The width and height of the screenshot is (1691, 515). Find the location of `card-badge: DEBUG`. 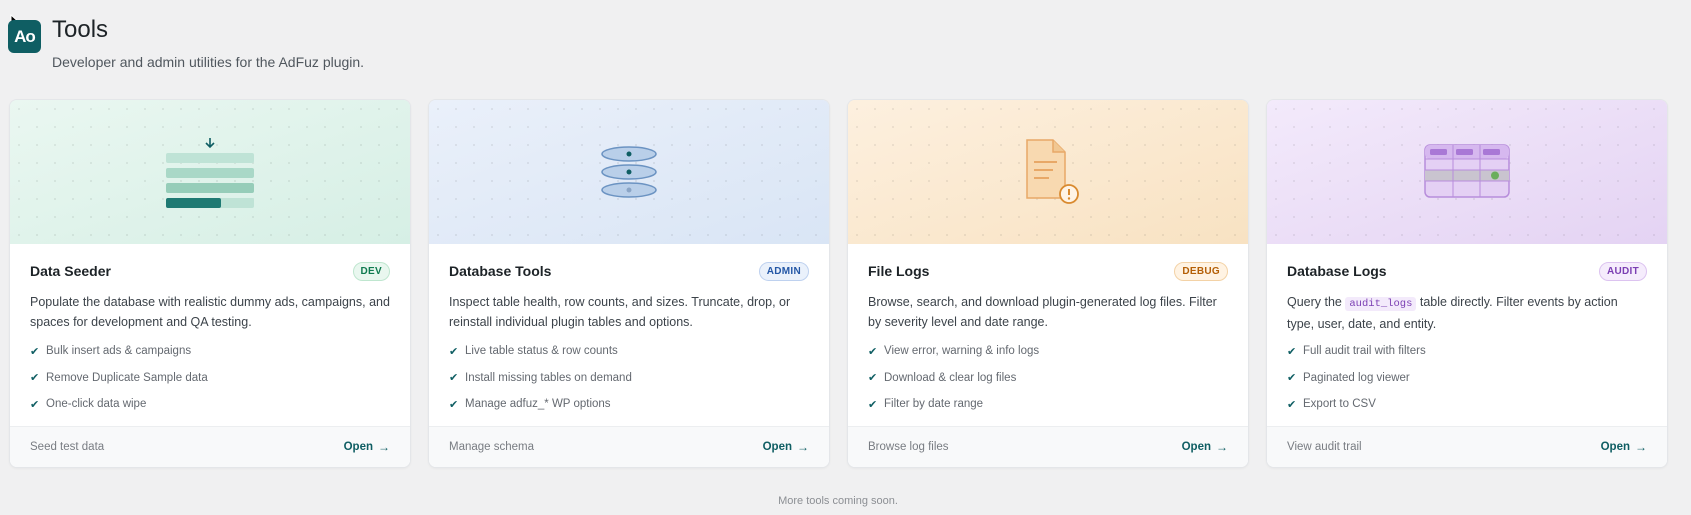

card-badge: DEBUG is located at coordinates (1201, 271).